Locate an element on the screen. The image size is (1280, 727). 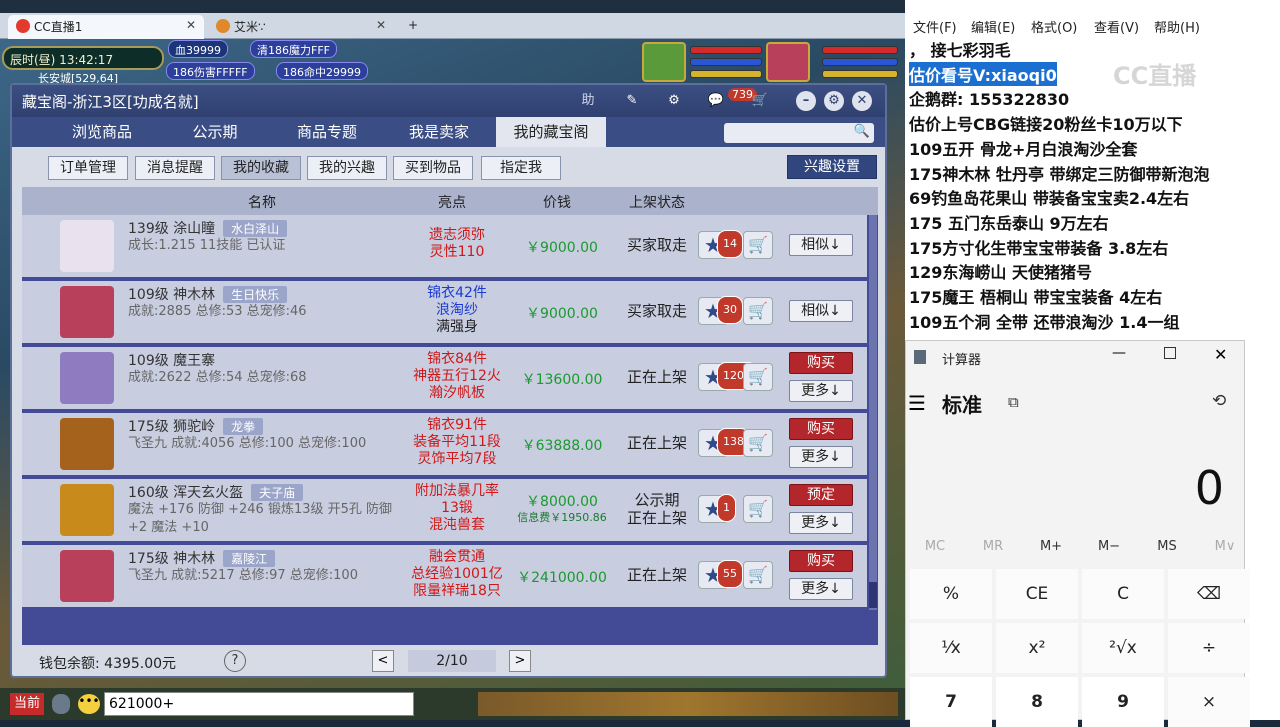
tab-public-period: 公示期 is located at coordinates (215, 132).